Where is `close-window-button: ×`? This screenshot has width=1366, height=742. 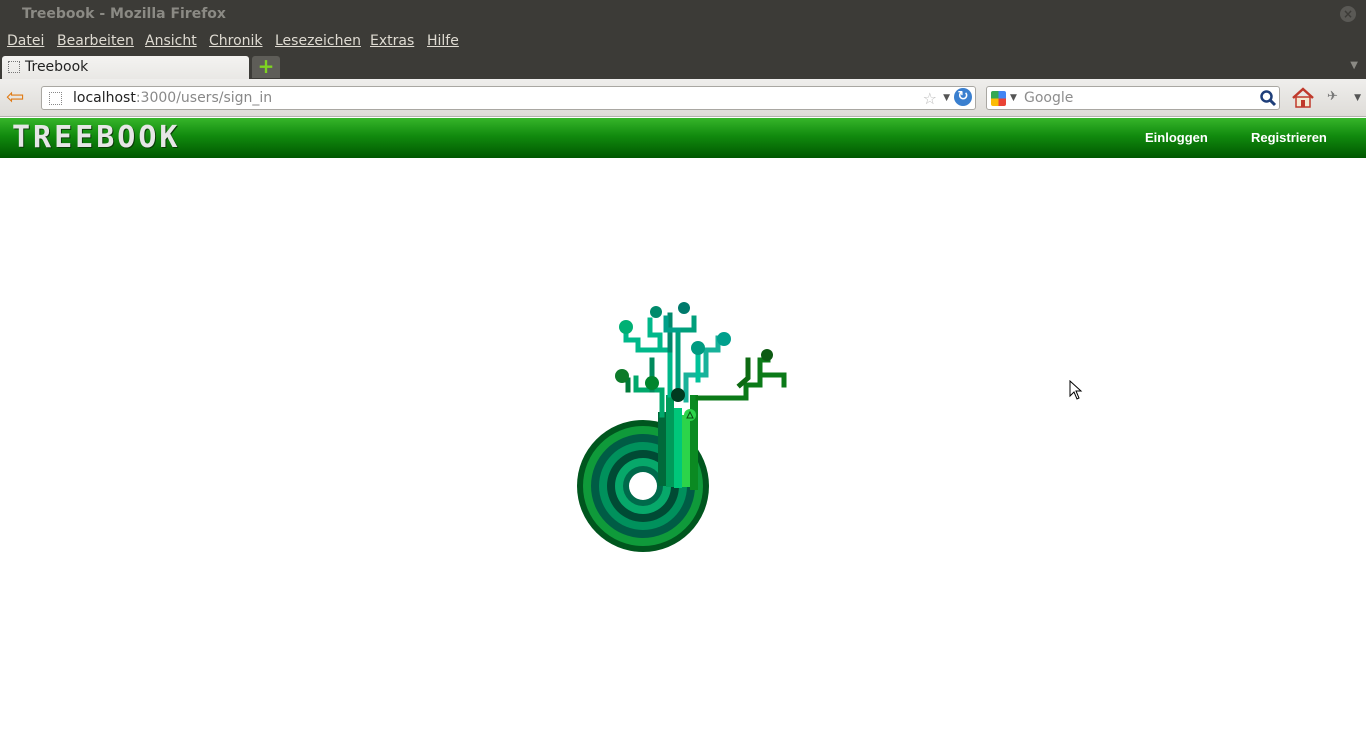 close-window-button: × is located at coordinates (1348, 14).